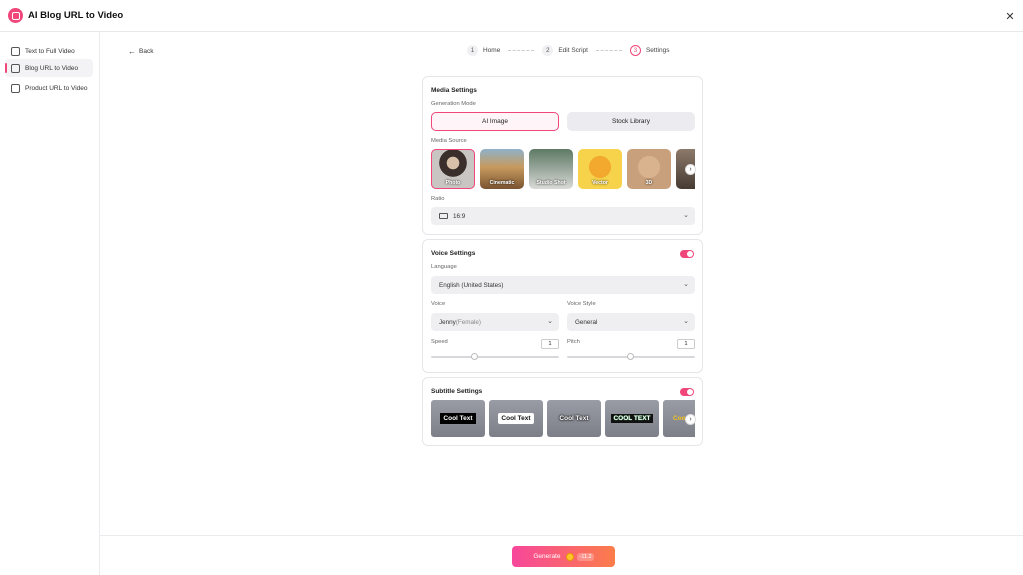 This screenshot has width=1023, height=575. What do you see at coordinates (472, 50) in the screenshot?
I see `step-number: 1` at bounding box center [472, 50].